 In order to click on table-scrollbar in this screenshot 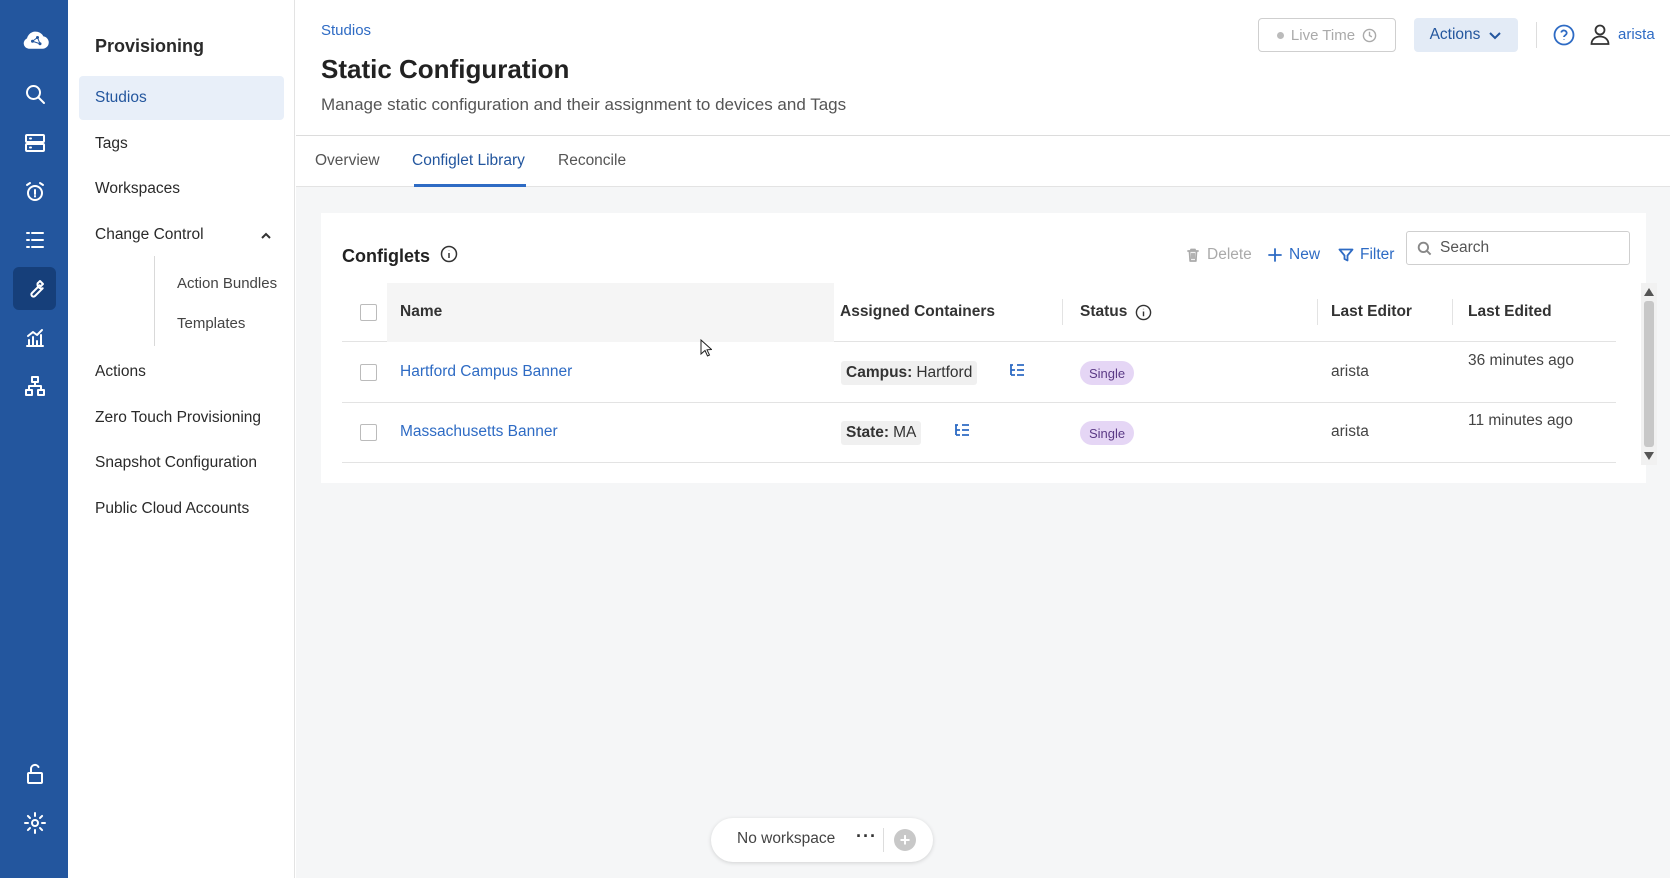, I will do `click(1649, 374)`.